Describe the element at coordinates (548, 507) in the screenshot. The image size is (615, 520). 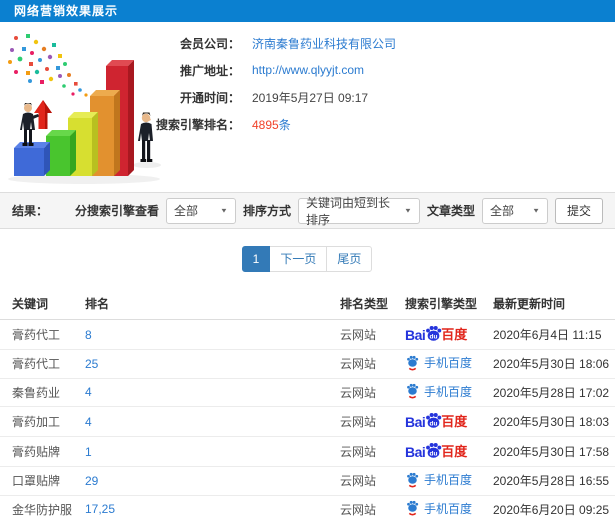
I see `updated-cell: 2020年6月20日 09:25` at that location.